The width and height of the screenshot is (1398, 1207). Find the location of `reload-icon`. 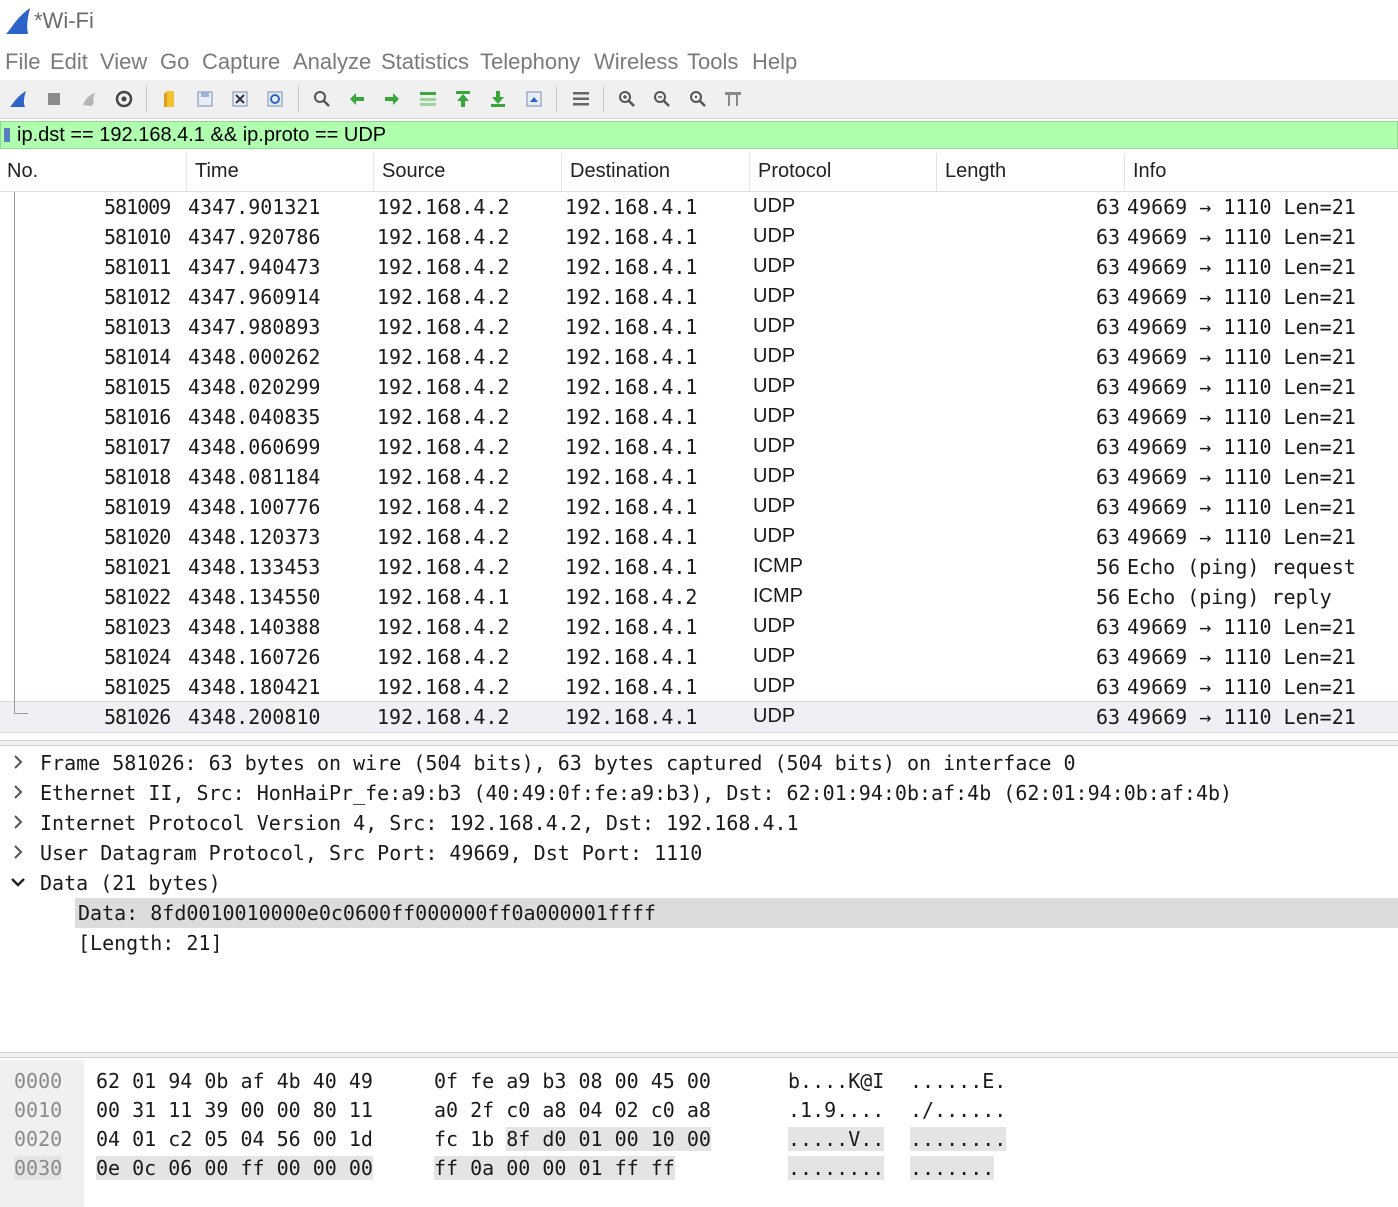

reload-icon is located at coordinates (275, 99).